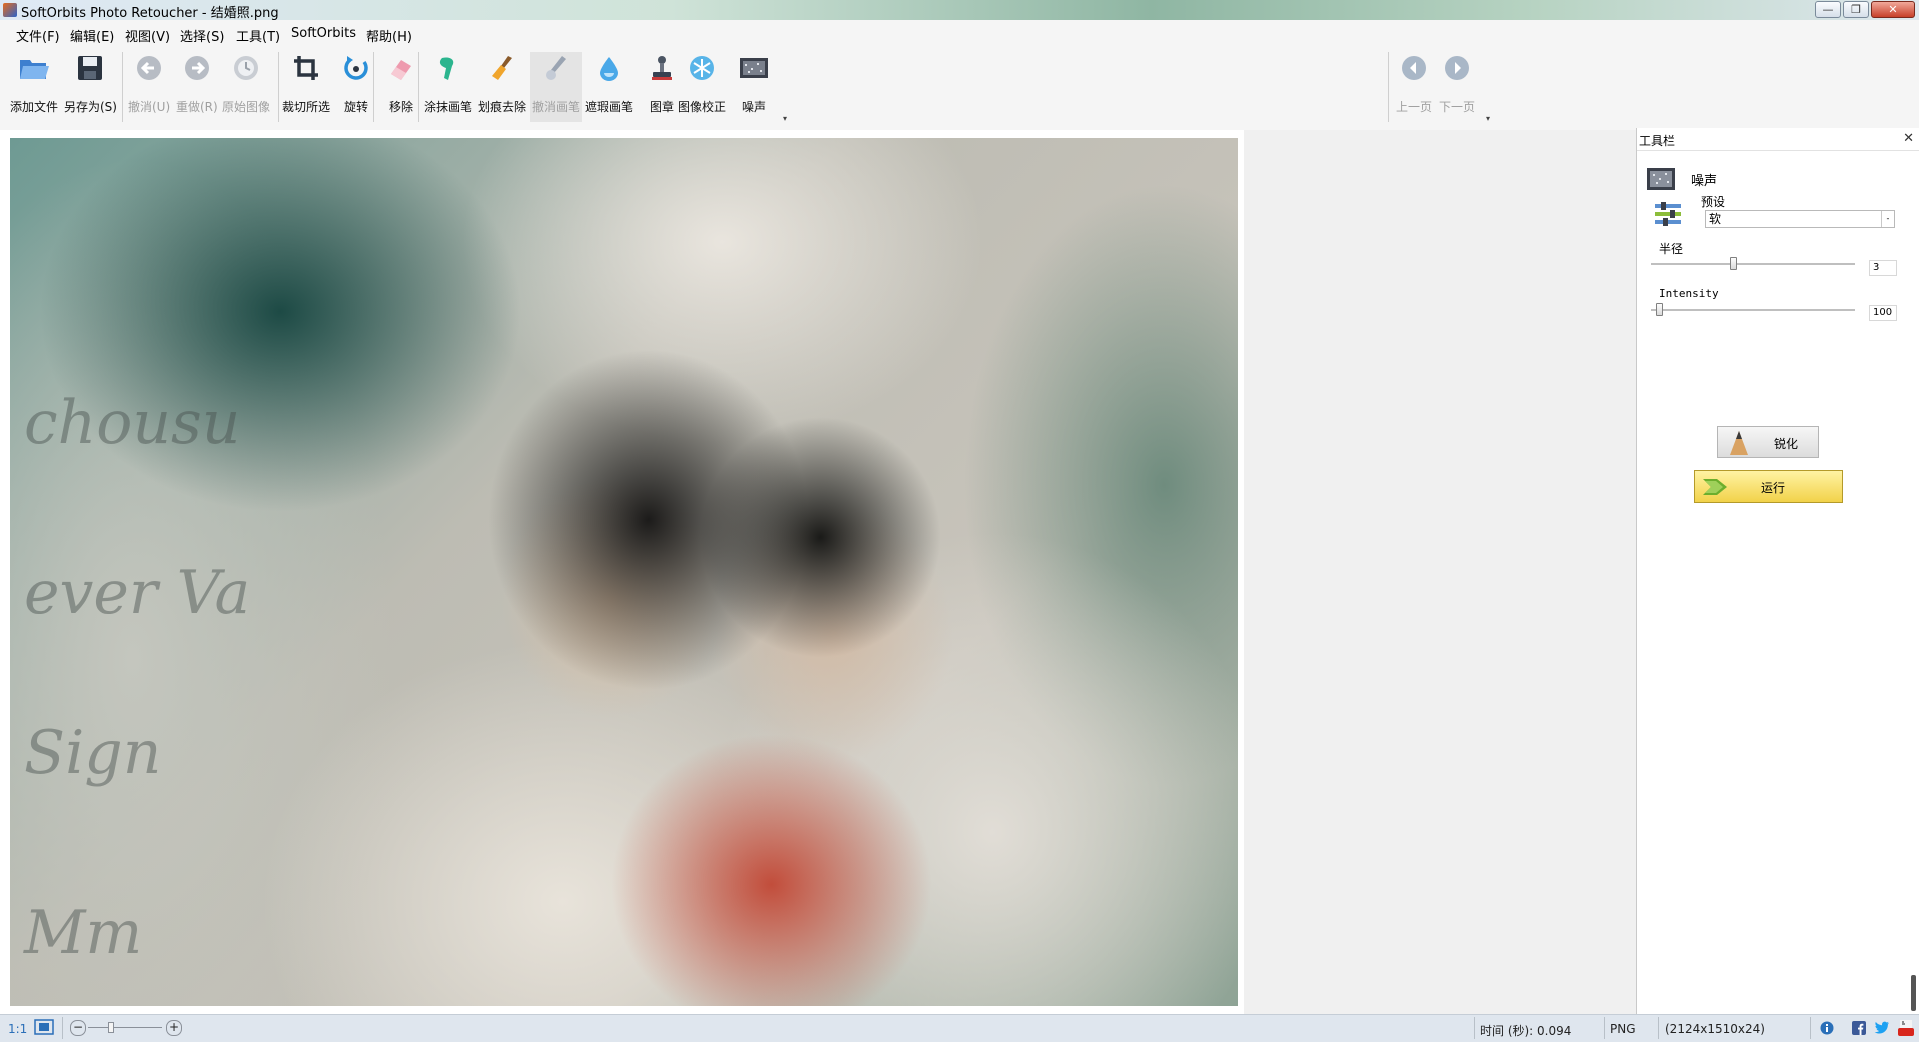  I want to click on radius-value: 3, so click(1883, 268).